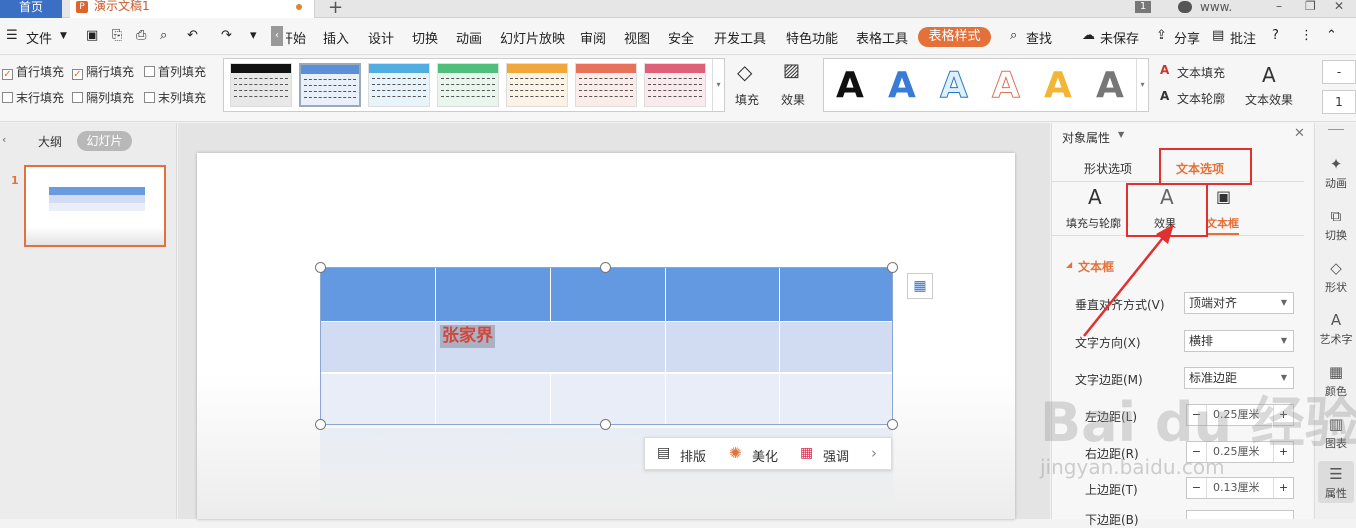  What do you see at coordinates (103, 97) in the screenshot?
I see `checkbox-banded-columns: 隔列填充` at bounding box center [103, 97].